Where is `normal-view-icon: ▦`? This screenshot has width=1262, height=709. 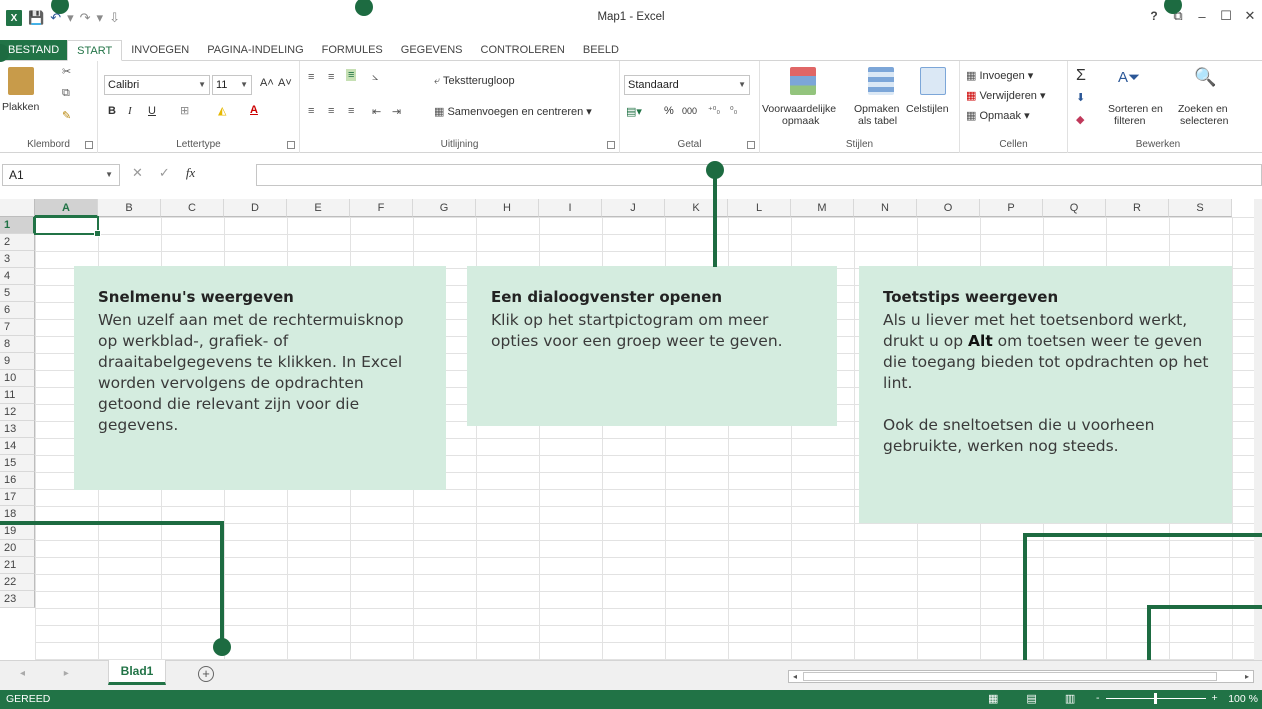
normal-view-icon: ▦ is located at coordinates (993, 698).